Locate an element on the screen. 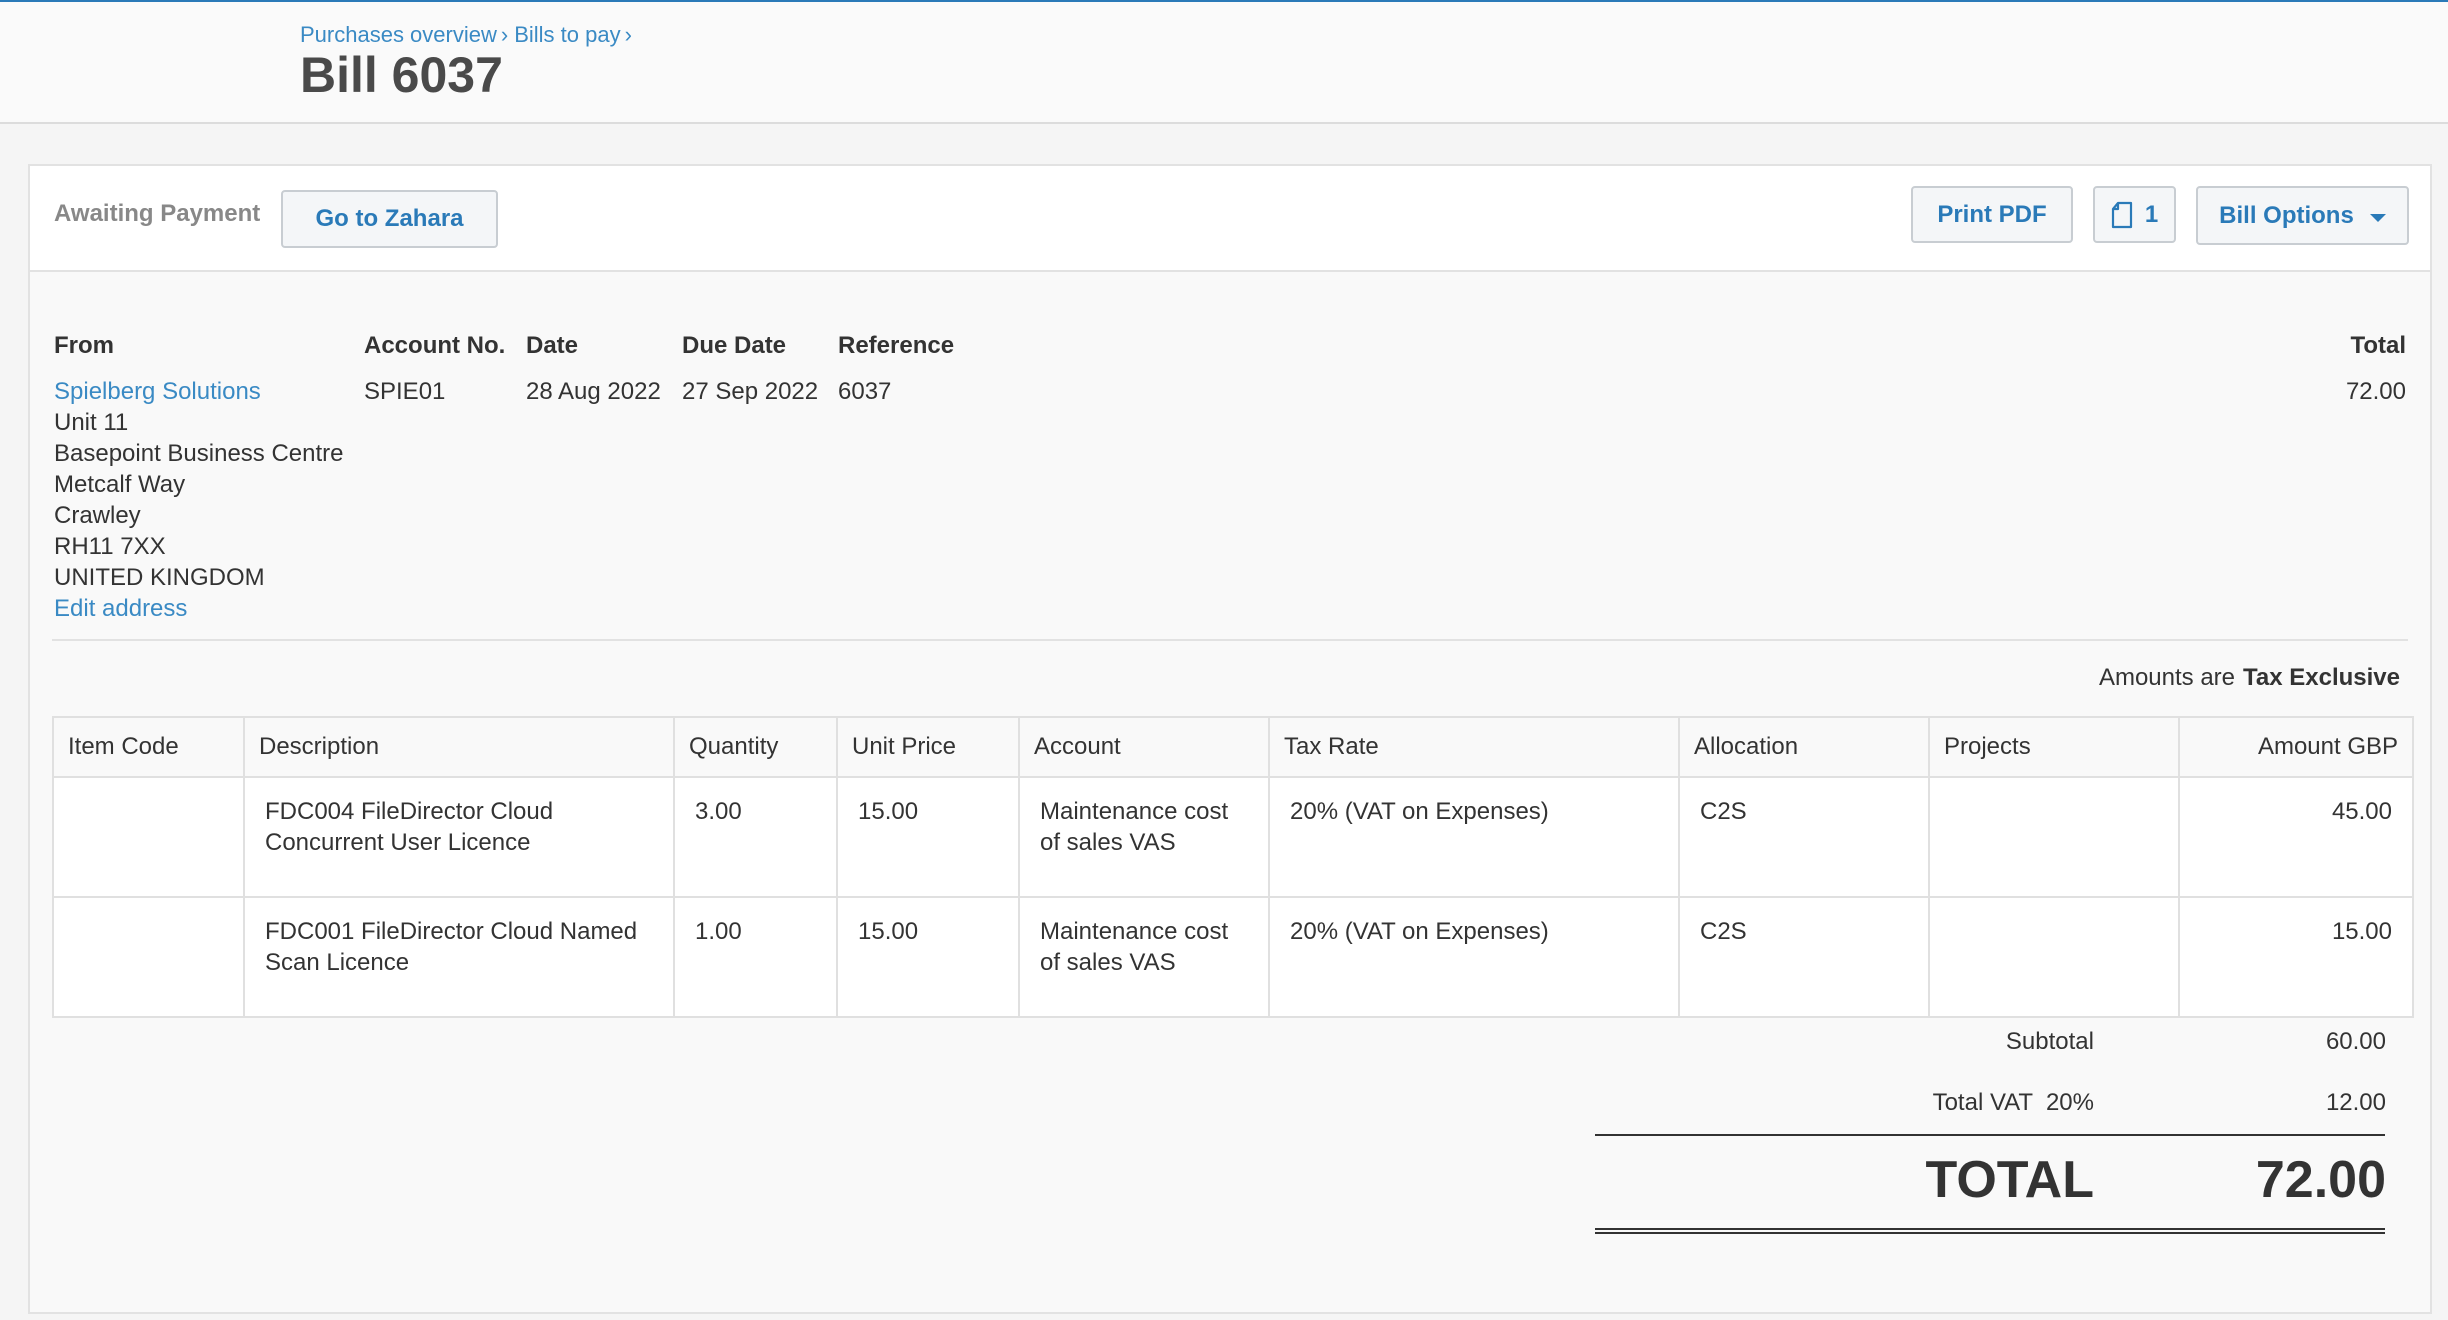  address-line: UNITED KINGDOM is located at coordinates (159, 577).